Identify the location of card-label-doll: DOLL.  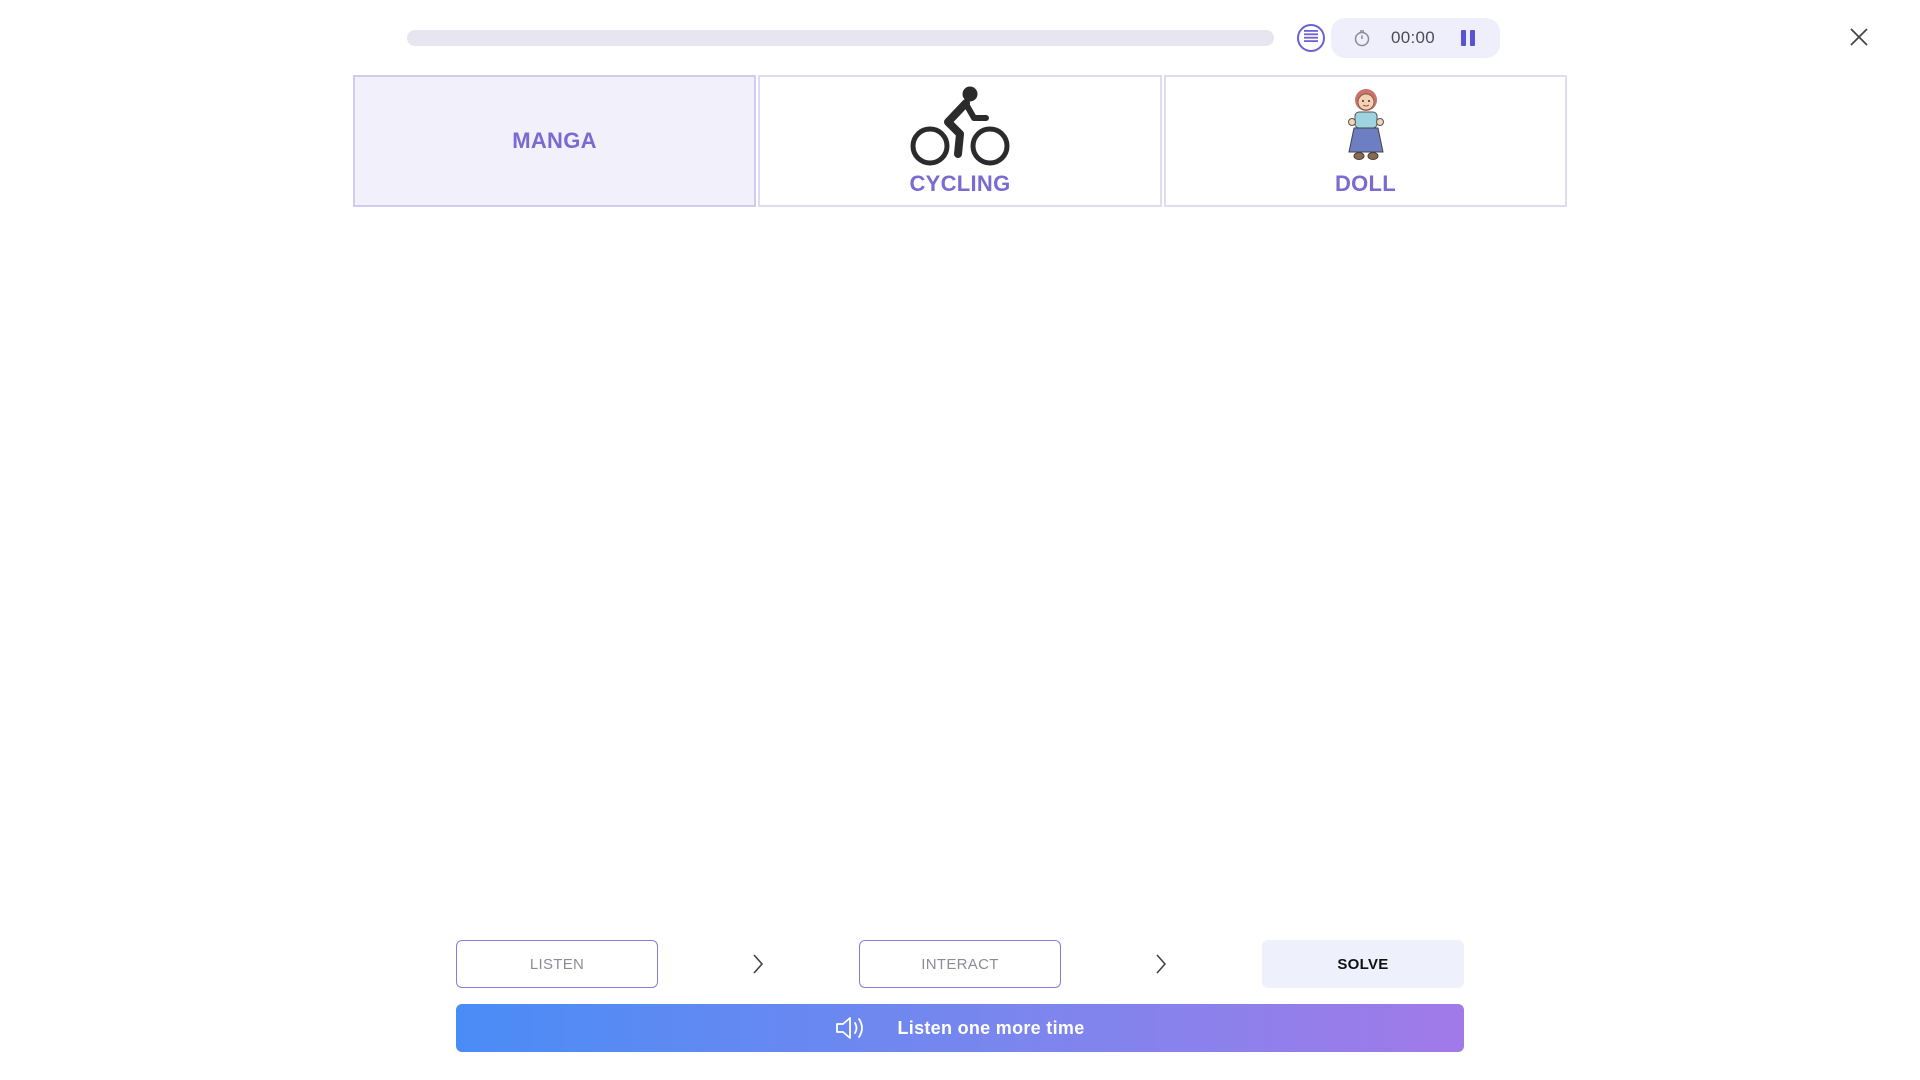
(1365, 183).